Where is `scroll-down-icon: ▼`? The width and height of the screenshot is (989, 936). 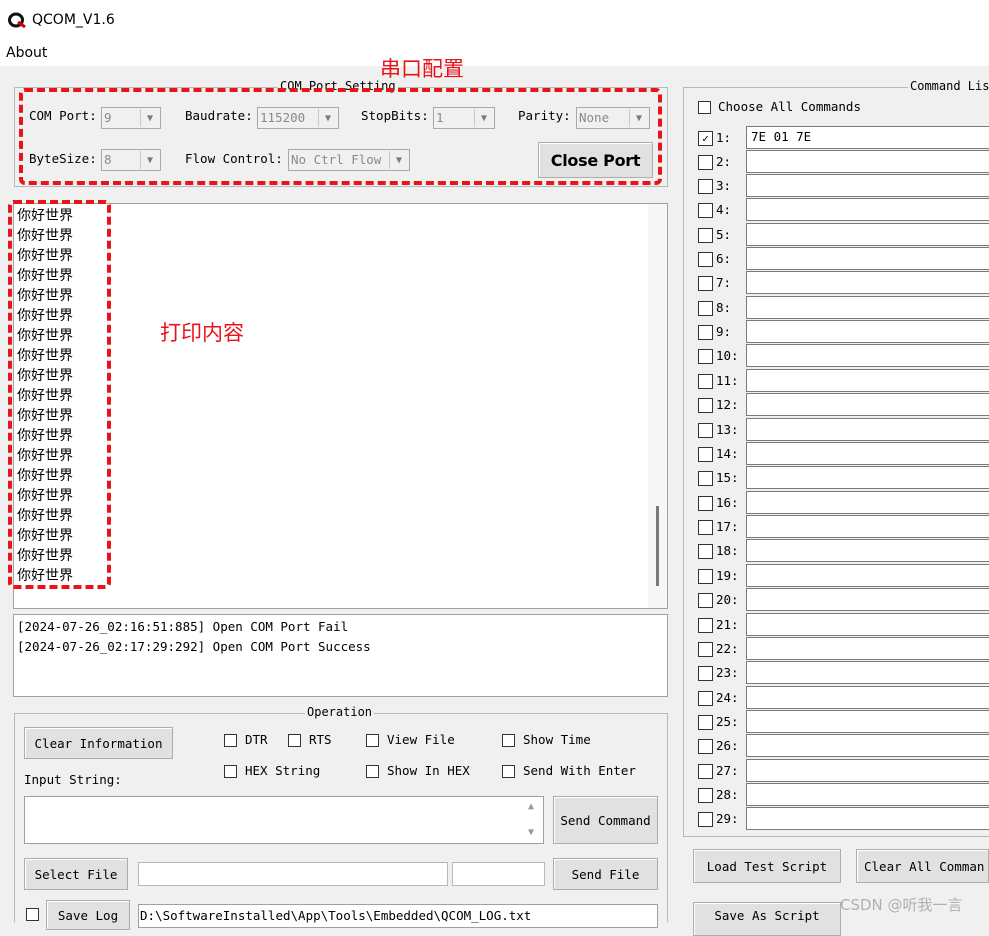
scroll-down-icon: ▼ is located at coordinates (531, 832).